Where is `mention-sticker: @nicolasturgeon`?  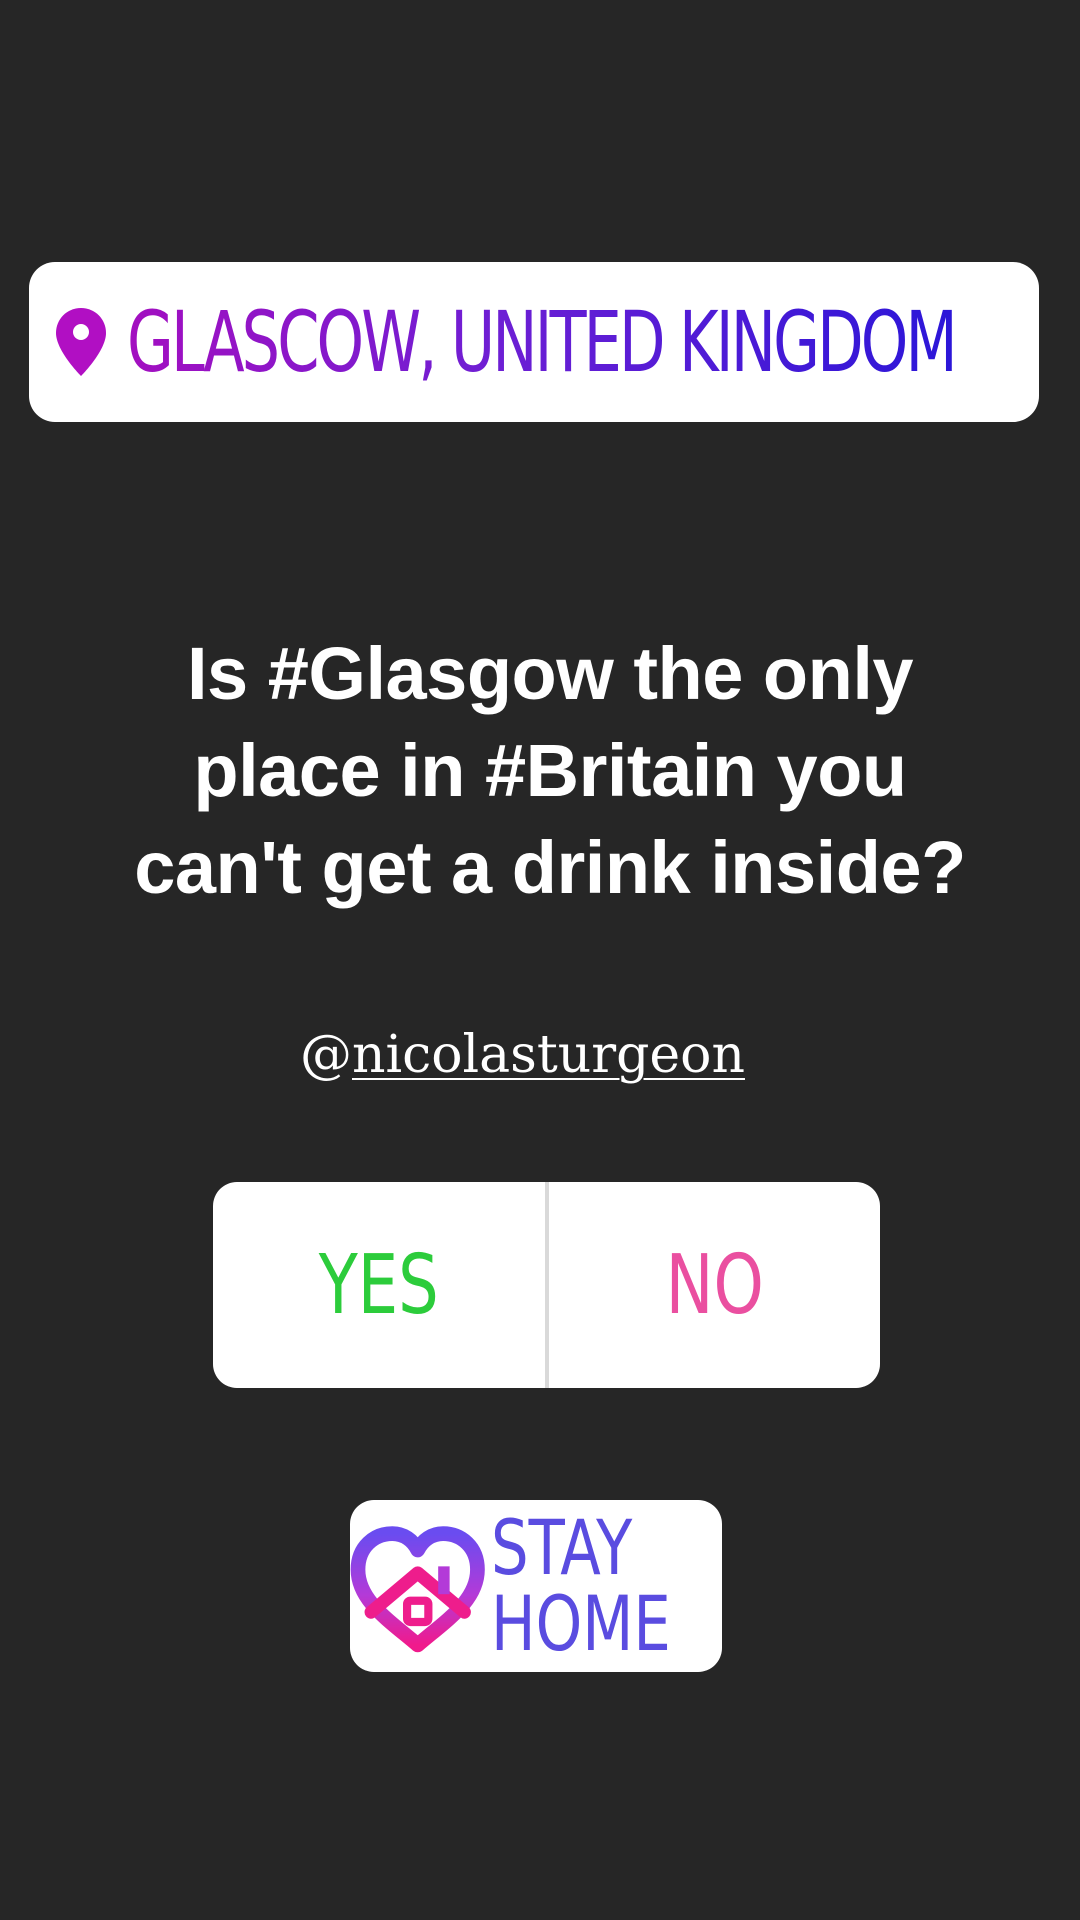
mention-sticker: @nicolasturgeon is located at coordinates (522, 1055).